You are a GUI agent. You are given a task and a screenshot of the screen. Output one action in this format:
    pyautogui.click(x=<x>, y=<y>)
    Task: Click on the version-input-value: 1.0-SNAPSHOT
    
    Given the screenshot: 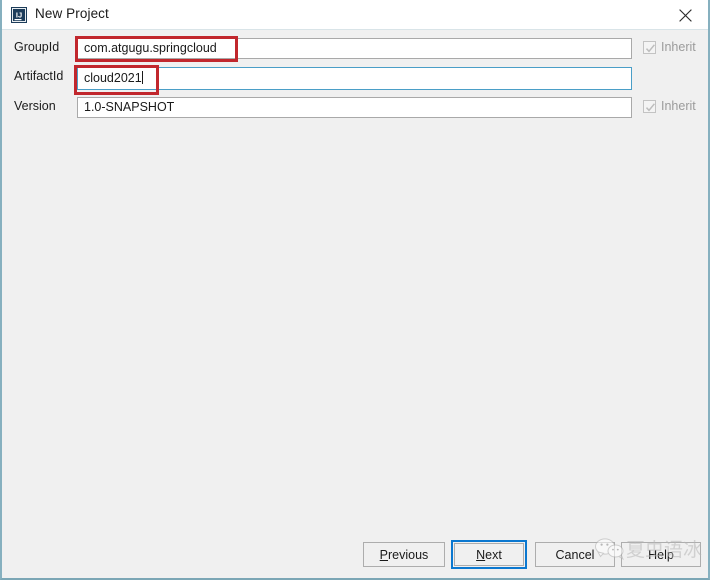 What is the action you would take?
    pyautogui.click(x=129, y=107)
    